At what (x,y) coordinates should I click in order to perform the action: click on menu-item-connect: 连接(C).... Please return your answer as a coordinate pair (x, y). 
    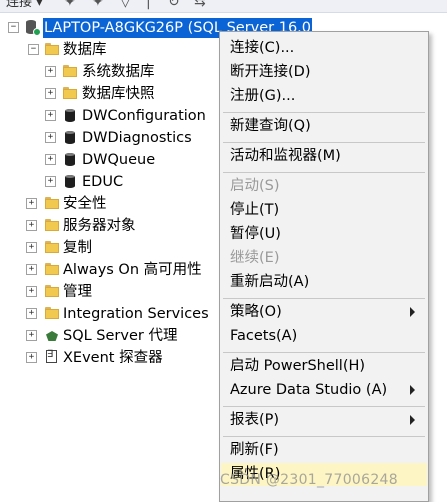
    Looking at the image, I should click on (324, 48).